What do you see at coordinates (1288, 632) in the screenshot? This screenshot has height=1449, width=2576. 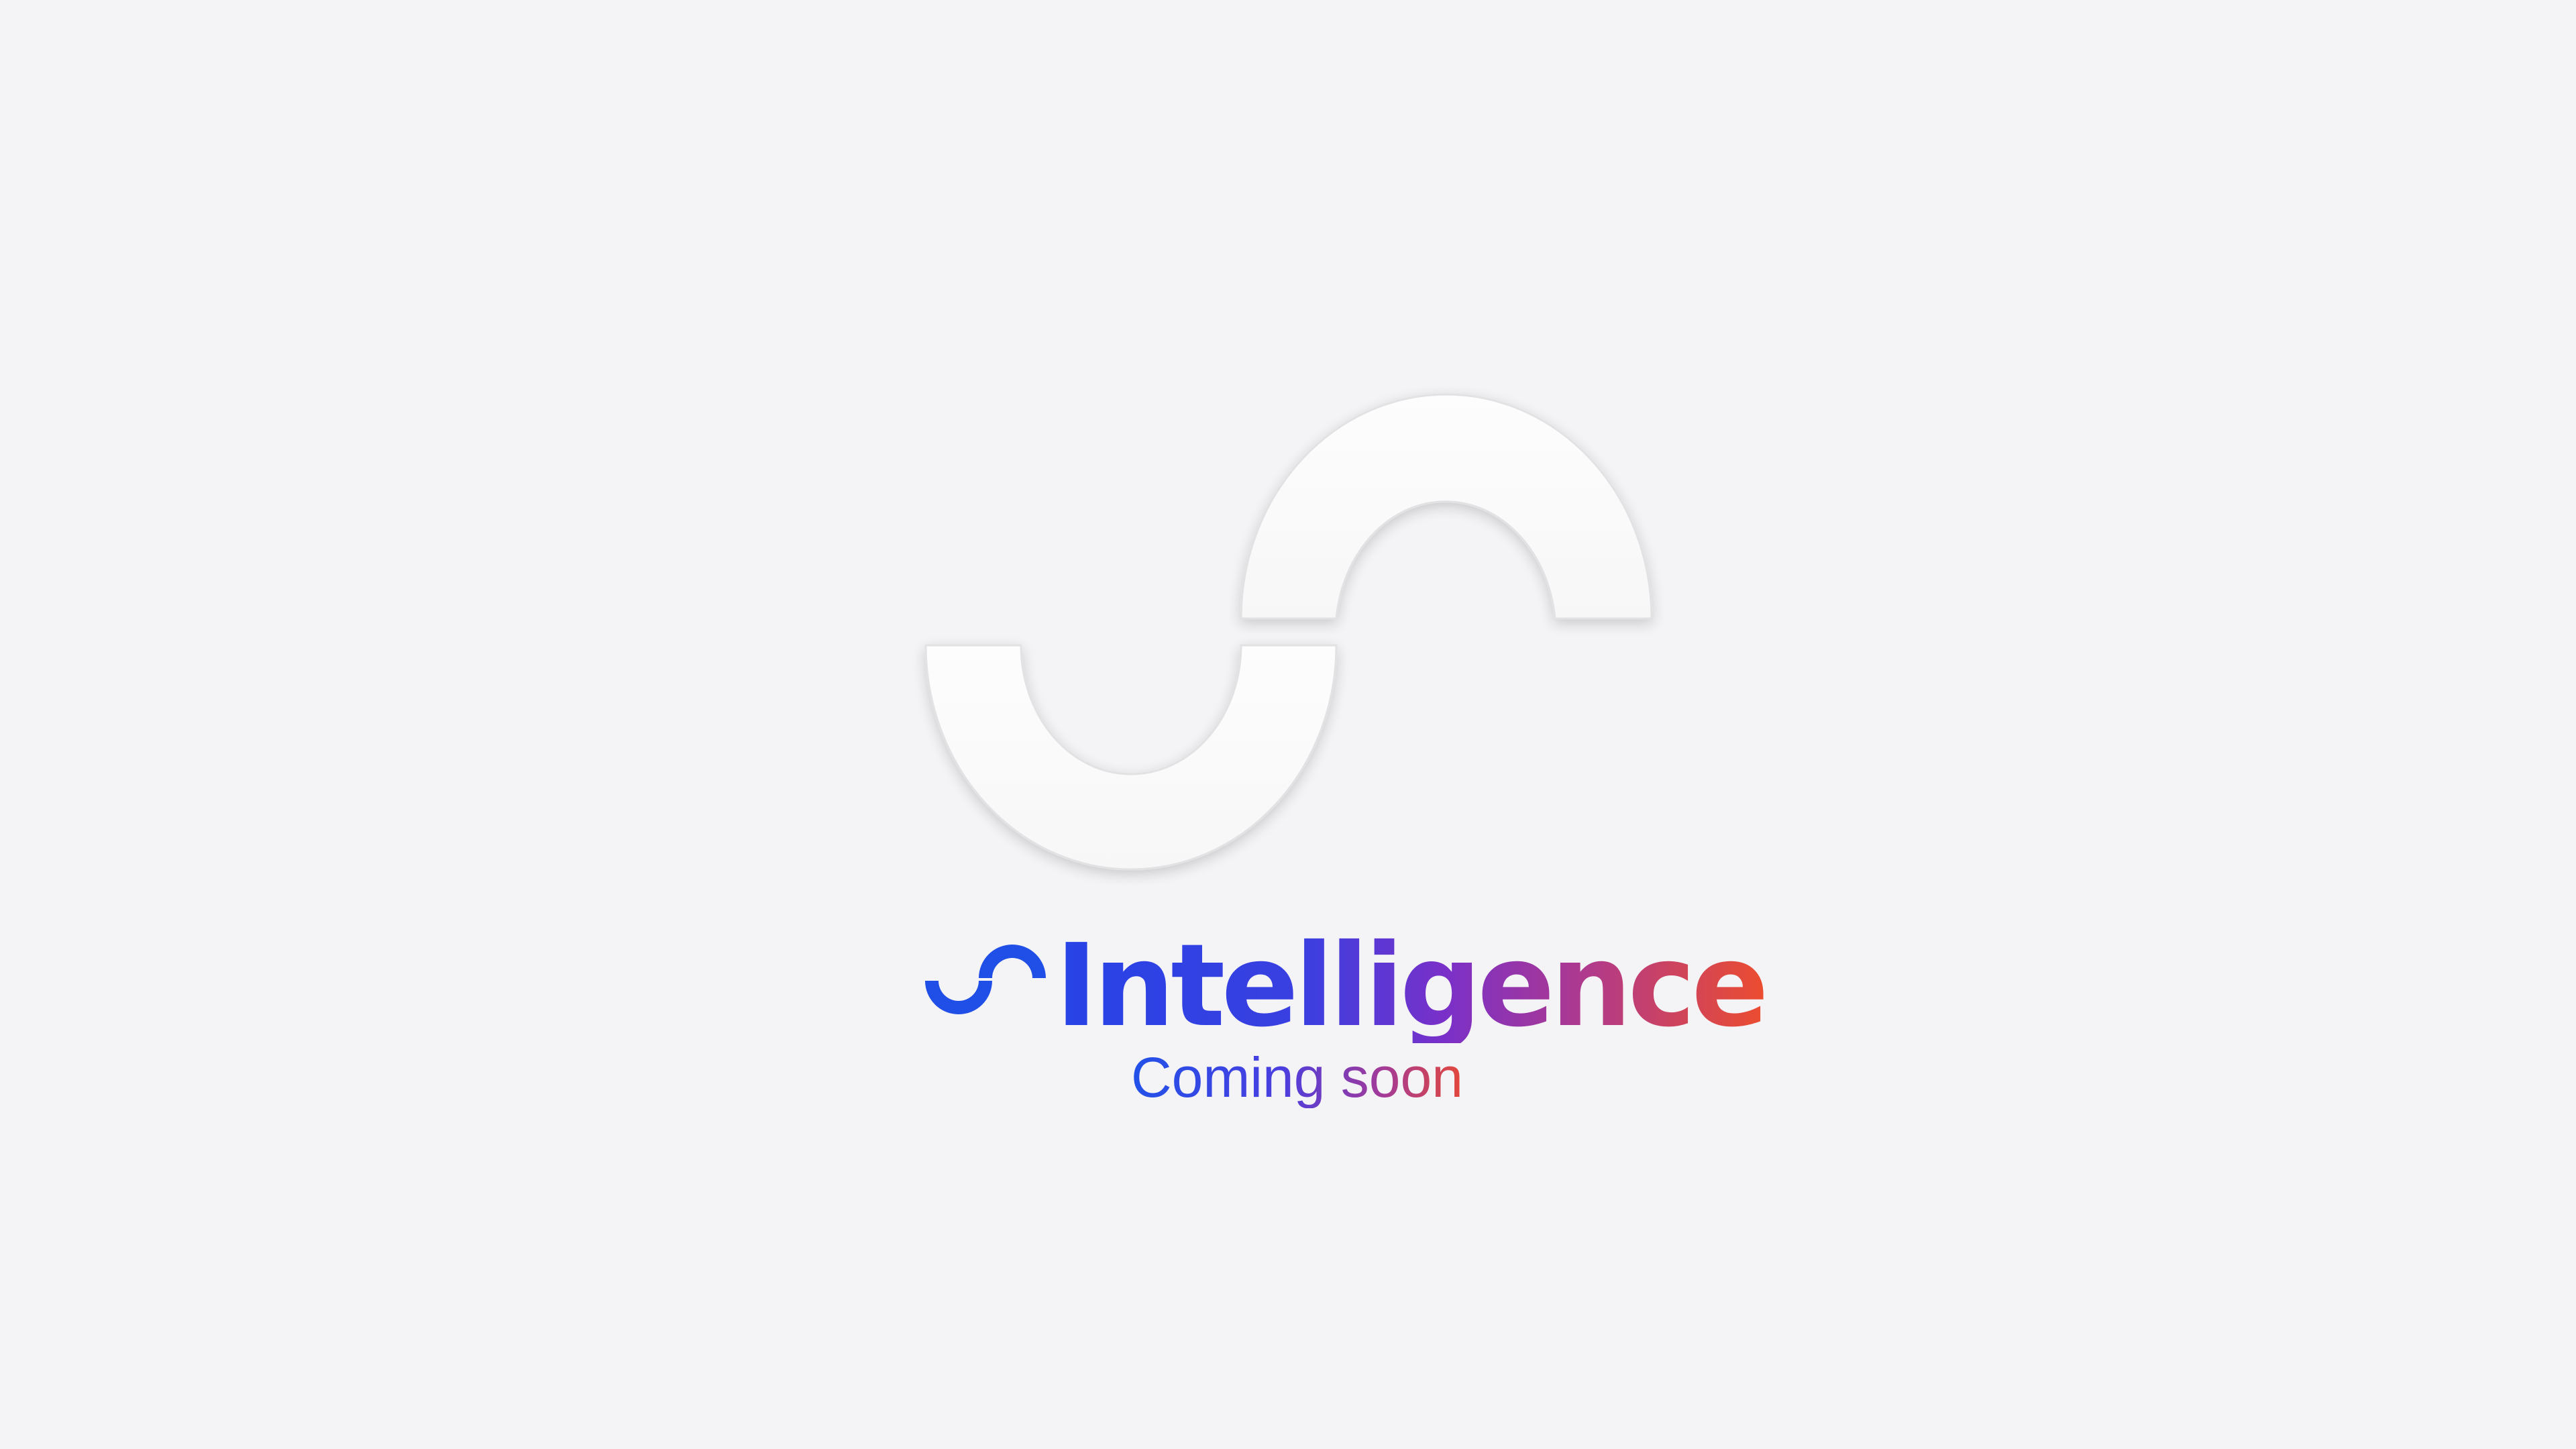 I see `s-wave-hero-icon` at bounding box center [1288, 632].